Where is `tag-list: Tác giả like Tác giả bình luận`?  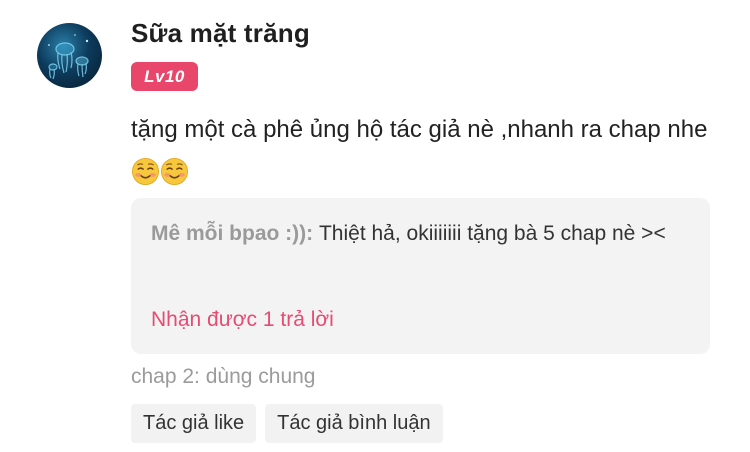 tag-list: Tác giả like Tác giả bình luận is located at coordinates (287, 423).